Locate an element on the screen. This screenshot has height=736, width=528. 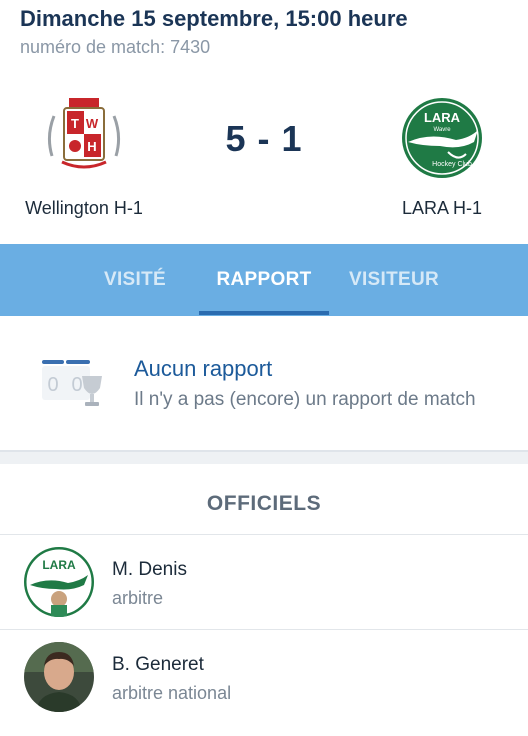
official-role: arbitre national is located at coordinates (172, 693).